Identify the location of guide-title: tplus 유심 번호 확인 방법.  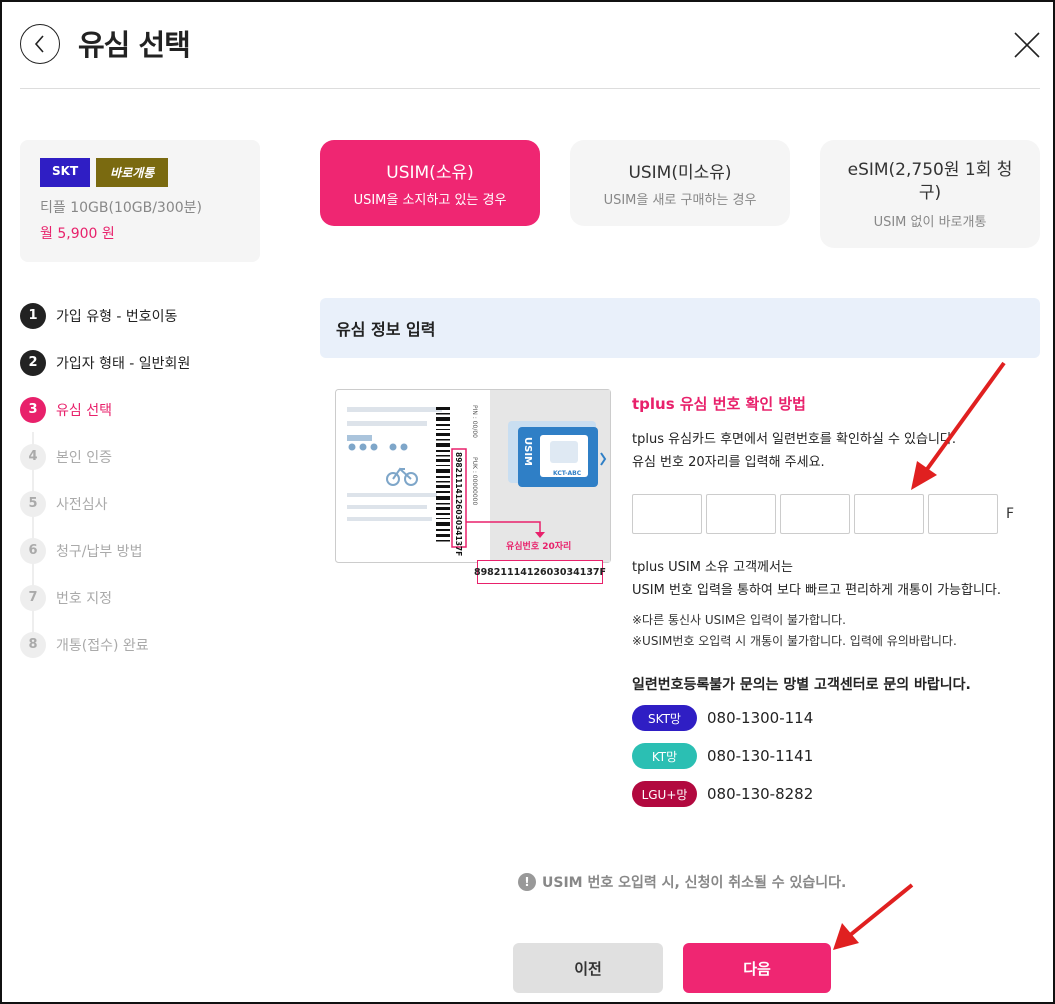
(719, 404).